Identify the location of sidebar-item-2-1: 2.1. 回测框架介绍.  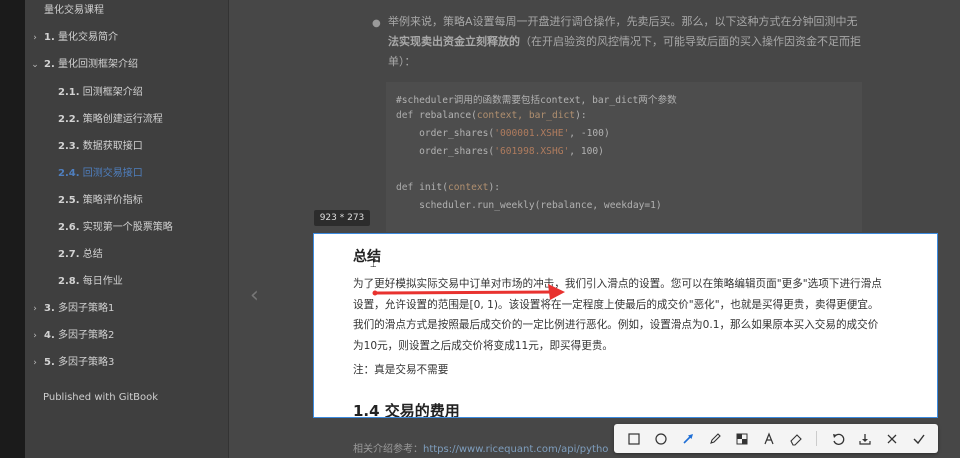
(126, 93).